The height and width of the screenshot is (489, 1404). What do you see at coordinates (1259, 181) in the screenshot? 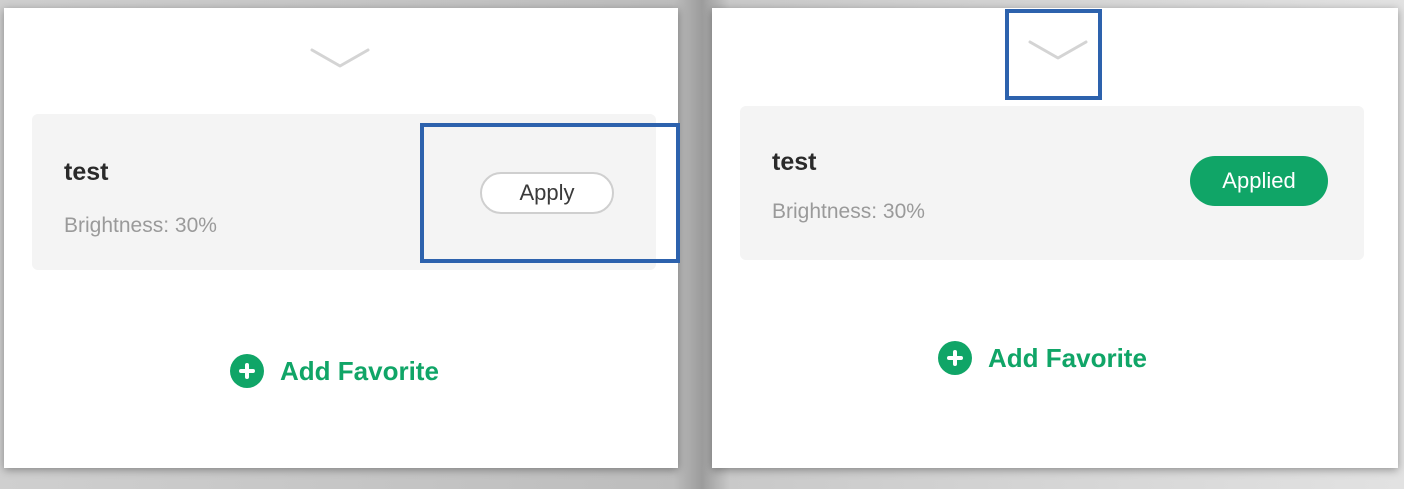
I see `applied-button: Applied` at bounding box center [1259, 181].